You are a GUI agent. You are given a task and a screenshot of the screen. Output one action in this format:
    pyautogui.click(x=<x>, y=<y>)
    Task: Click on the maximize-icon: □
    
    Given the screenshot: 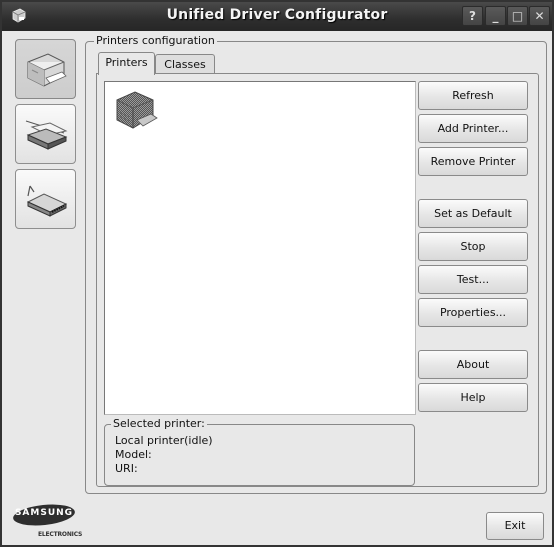 What is the action you would take?
    pyautogui.click(x=517, y=16)
    